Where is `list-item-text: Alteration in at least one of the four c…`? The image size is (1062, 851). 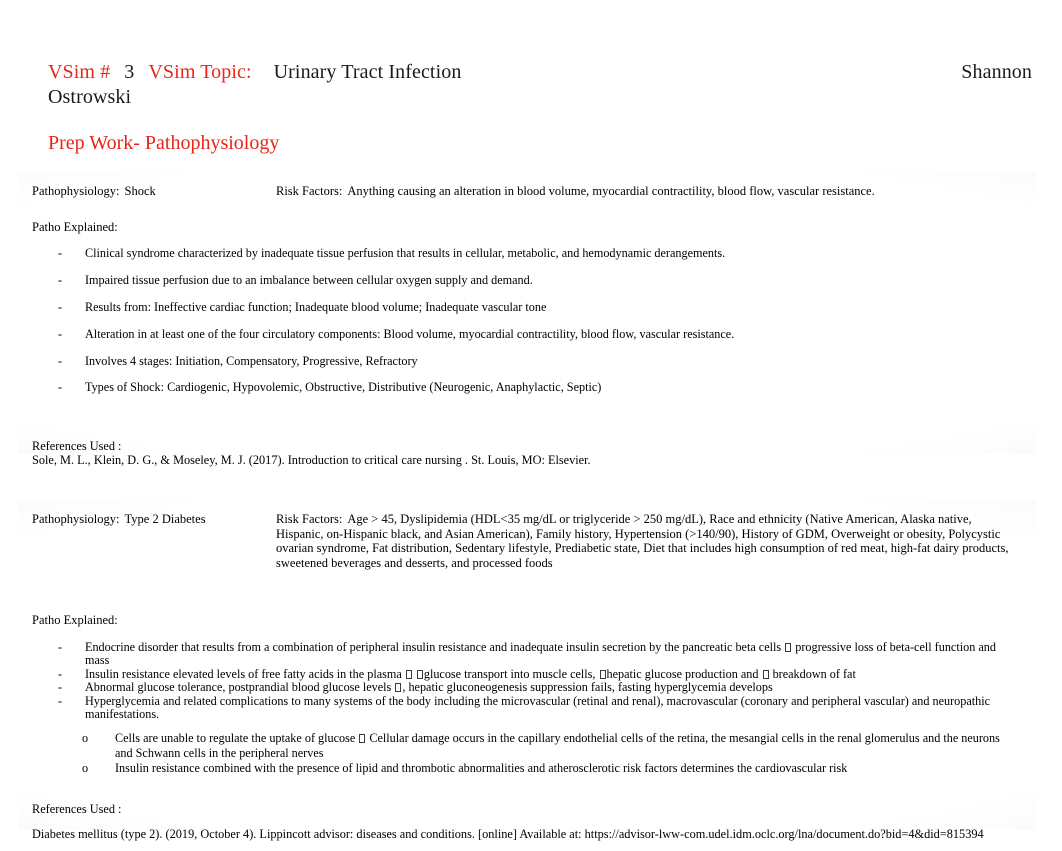
list-item-text: Alteration in at least one of the four c… is located at coordinates (410, 333).